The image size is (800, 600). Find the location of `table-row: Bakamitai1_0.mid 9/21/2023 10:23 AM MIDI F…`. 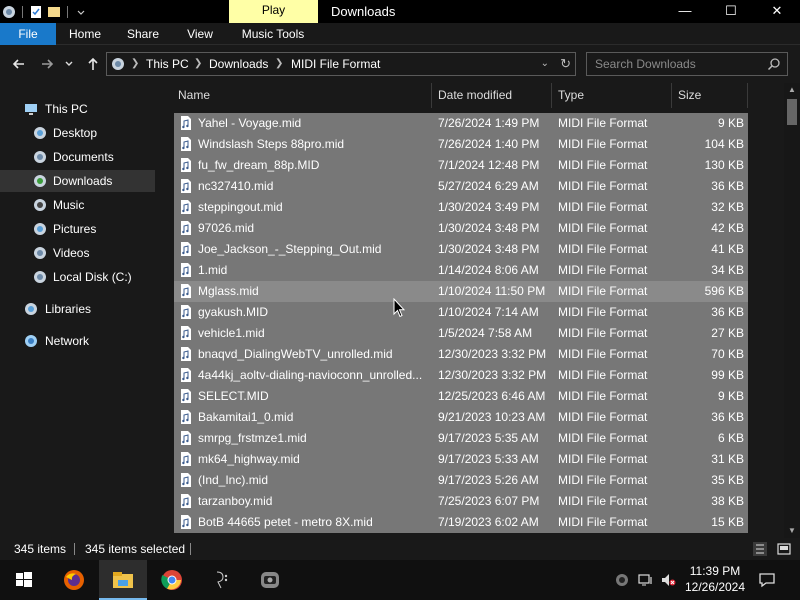

table-row: Bakamitai1_0.mid 9/21/2023 10:23 AM MIDI F… is located at coordinates (461, 417).